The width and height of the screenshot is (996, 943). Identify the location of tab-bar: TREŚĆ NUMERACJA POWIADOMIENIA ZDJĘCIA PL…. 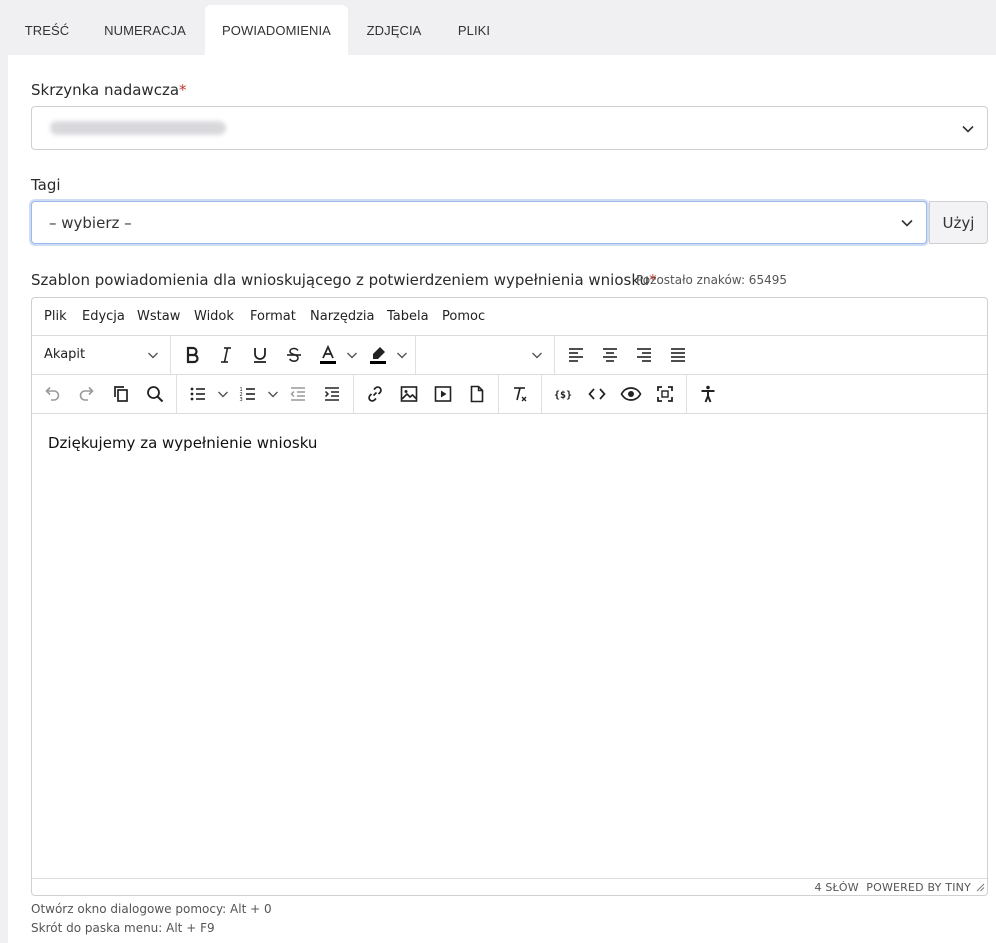
(498, 27).